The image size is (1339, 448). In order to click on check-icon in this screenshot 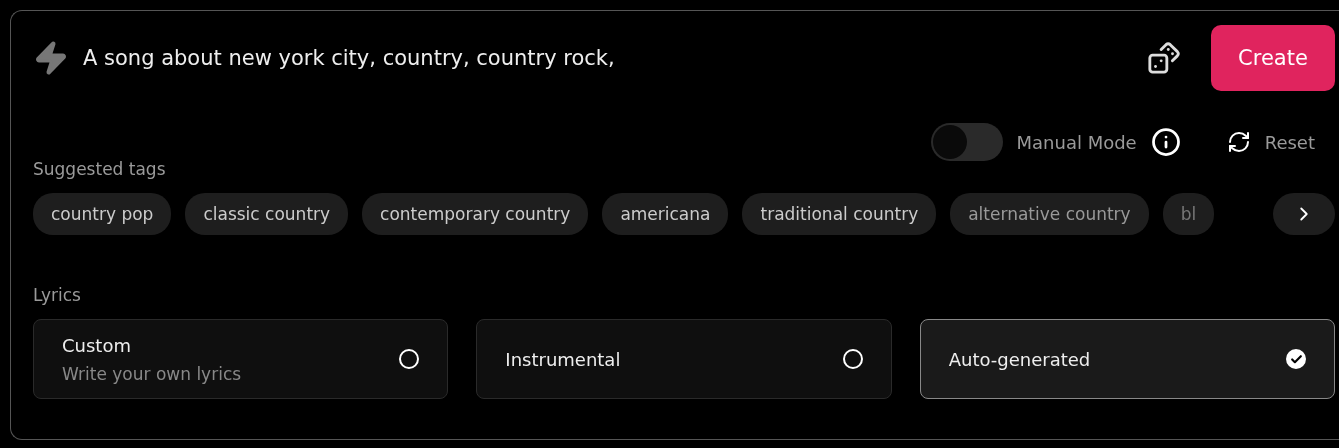, I will do `click(1296, 359)`.